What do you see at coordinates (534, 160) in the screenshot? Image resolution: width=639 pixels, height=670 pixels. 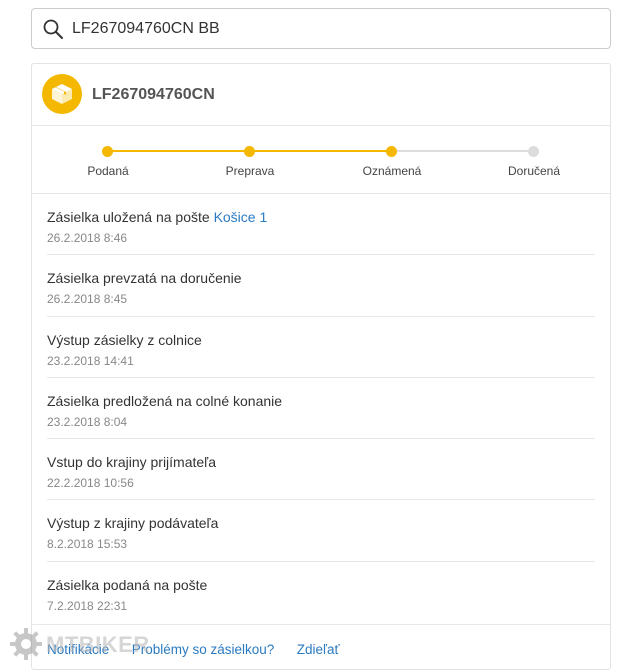 I see `step-dorucena: Doručená` at bounding box center [534, 160].